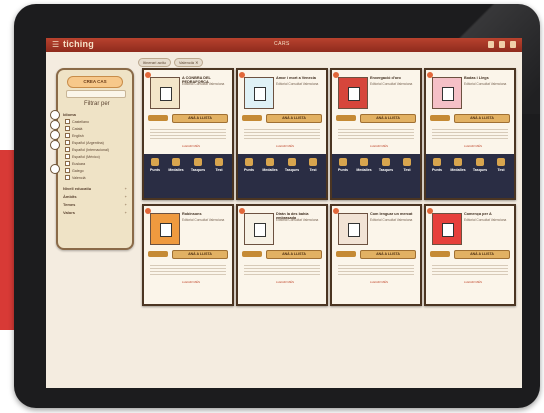 The width and height of the screenshot is (544, 413). Describe the element at coordinates (343, 165) in the screenshot. I see `stat-points: Punts` at that location.